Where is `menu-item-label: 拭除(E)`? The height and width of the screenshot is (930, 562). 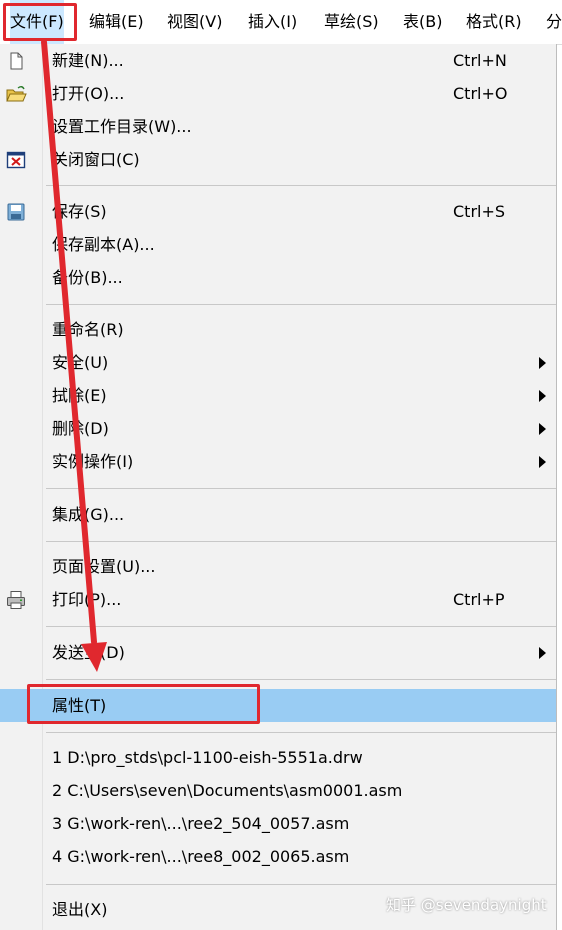
menu-item-label: 拭除(E) is located at coordinates (79, 395).